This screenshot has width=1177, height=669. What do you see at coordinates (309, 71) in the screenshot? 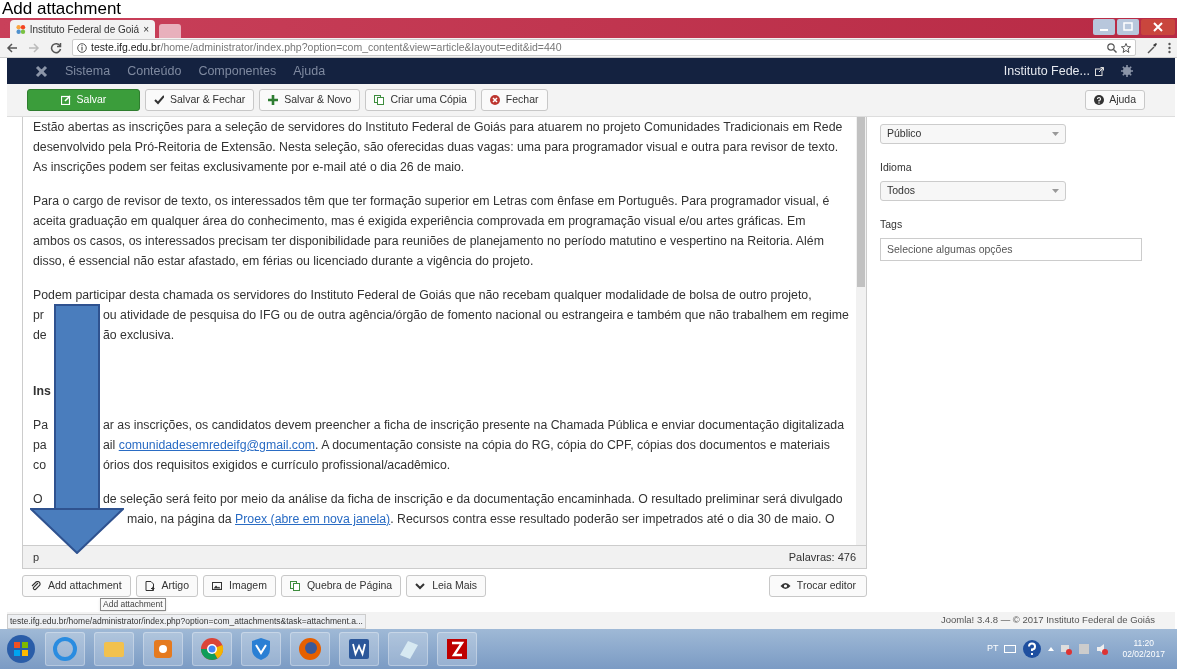
I see `menu-item: Ajuda` at bounding box center [309, 71].